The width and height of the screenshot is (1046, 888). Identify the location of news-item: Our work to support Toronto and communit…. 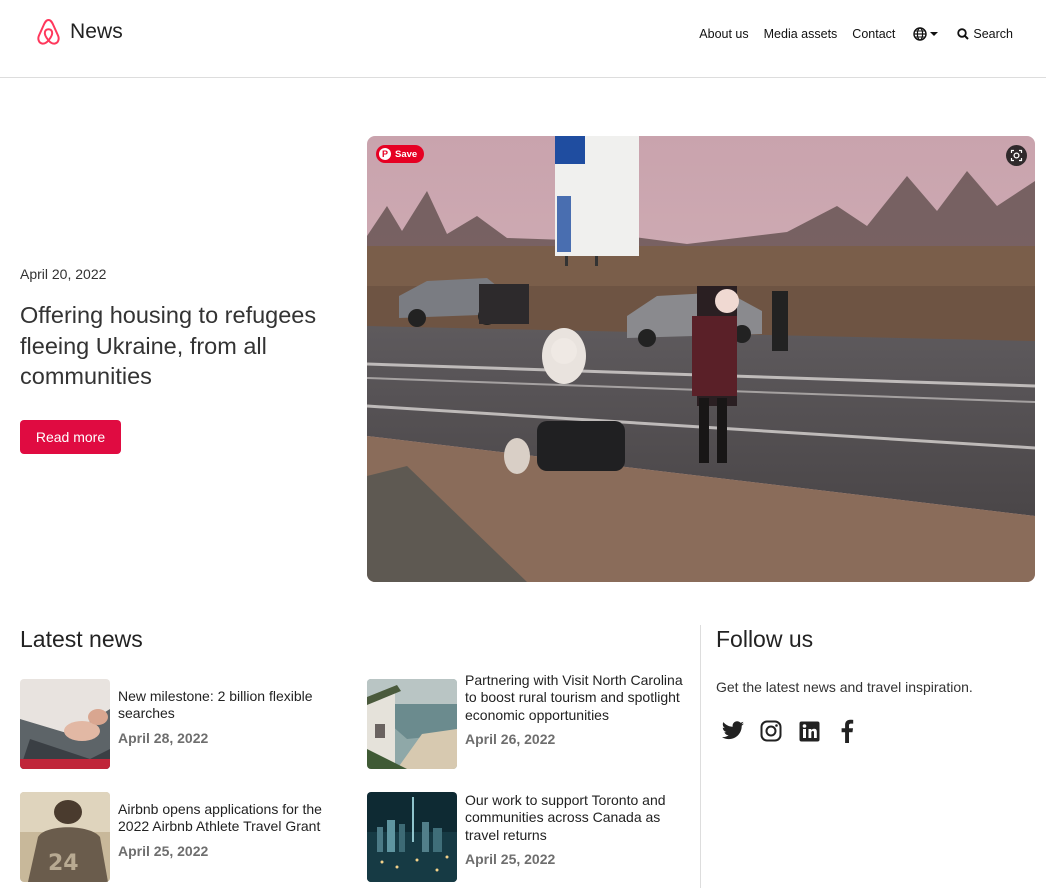
(531, 837).